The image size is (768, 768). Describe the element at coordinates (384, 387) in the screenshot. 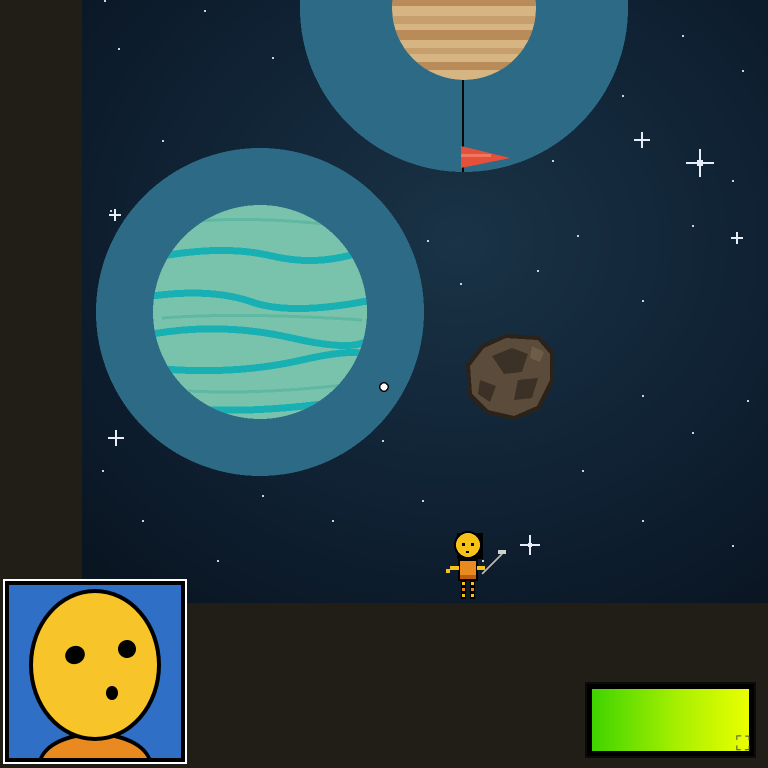

I see `golf-ball-icon` at that location.